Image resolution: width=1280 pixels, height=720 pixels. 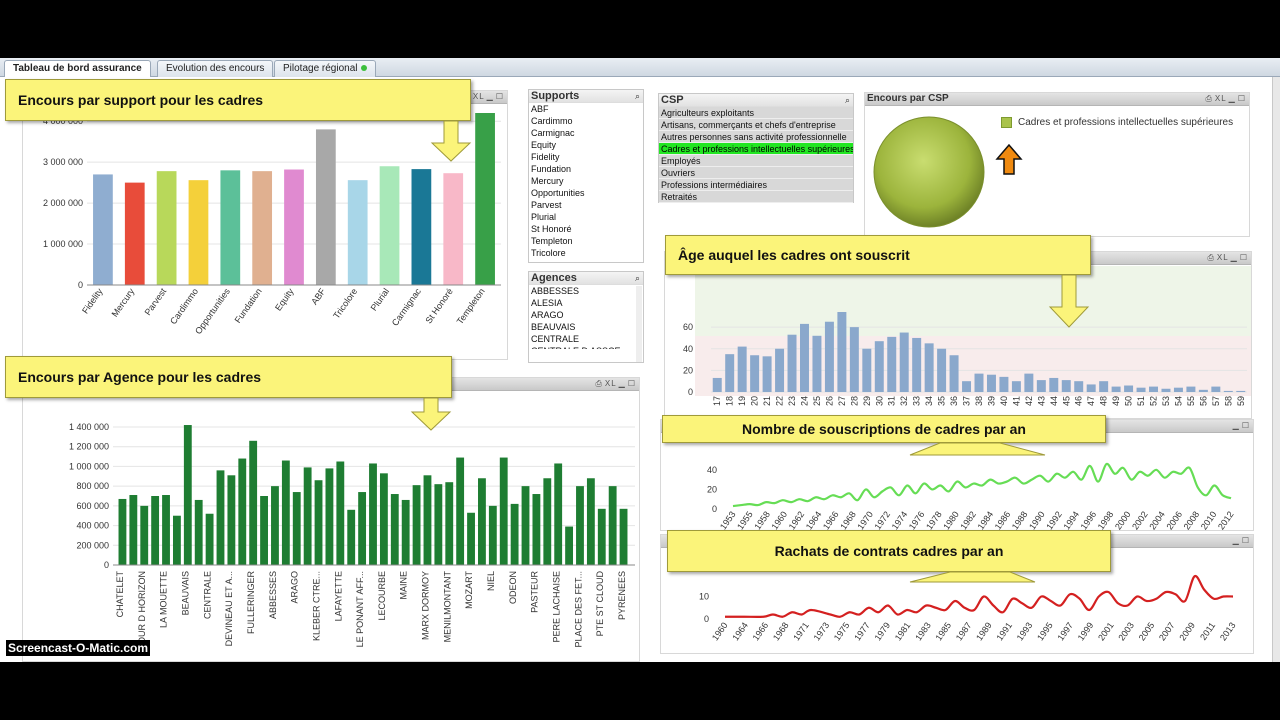 I want to click on x-tick-label: BEAUVAIS, so click(x=185, y=593).